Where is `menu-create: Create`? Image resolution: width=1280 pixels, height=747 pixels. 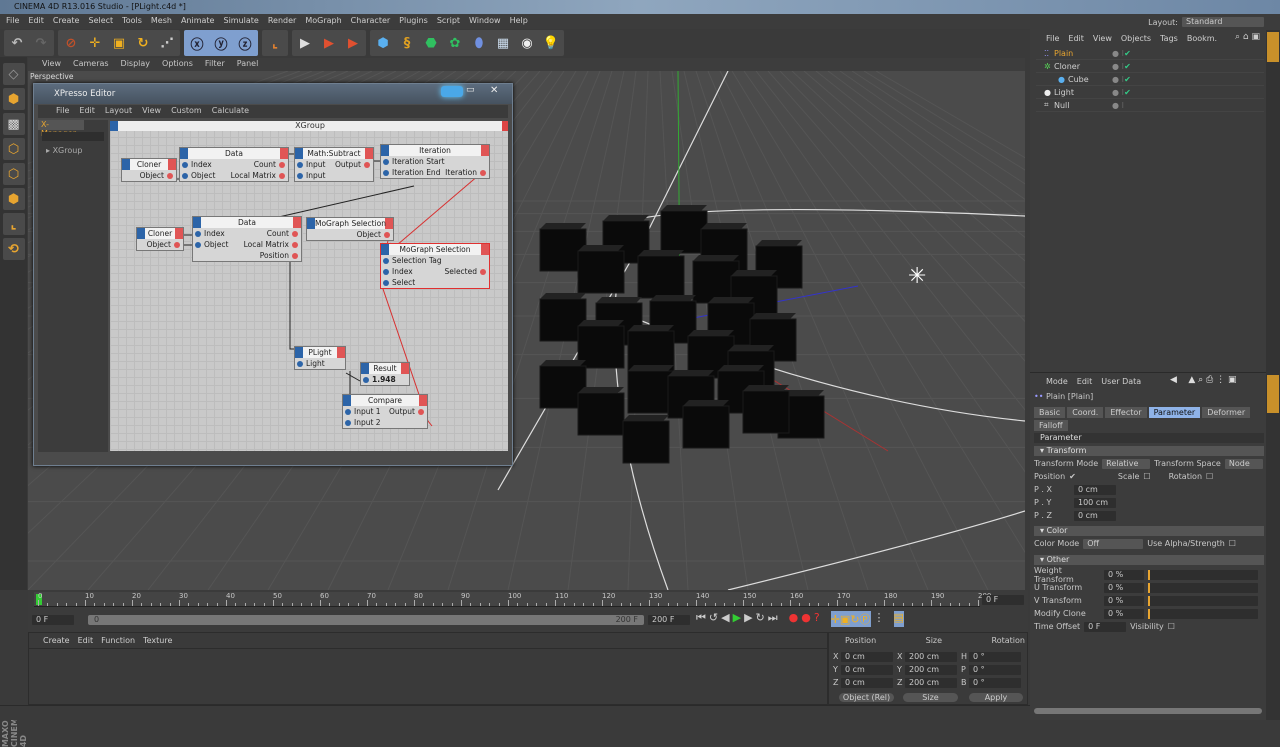 menu-create: Create is located at coordinates (66, 21).